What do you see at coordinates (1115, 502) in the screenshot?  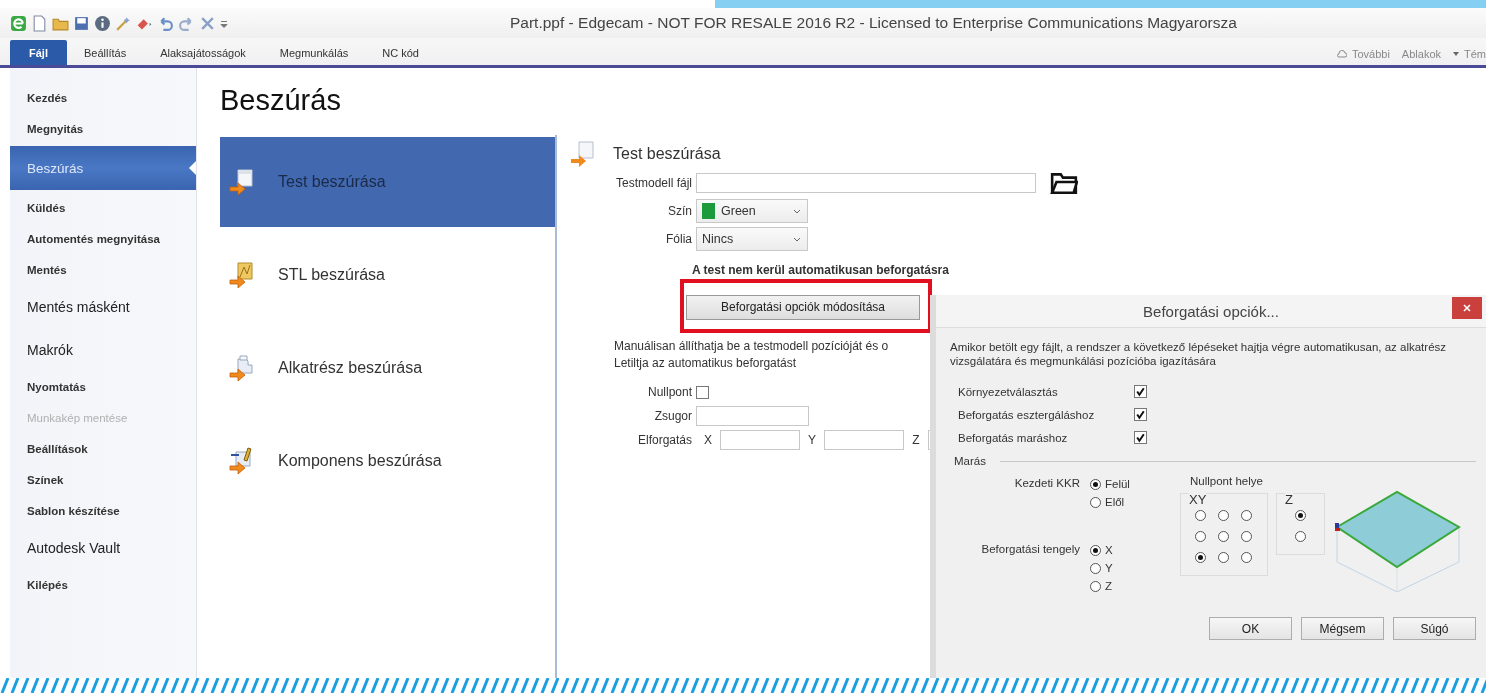 I see `radio-label: Elől` at bounding box center [1115, 502].